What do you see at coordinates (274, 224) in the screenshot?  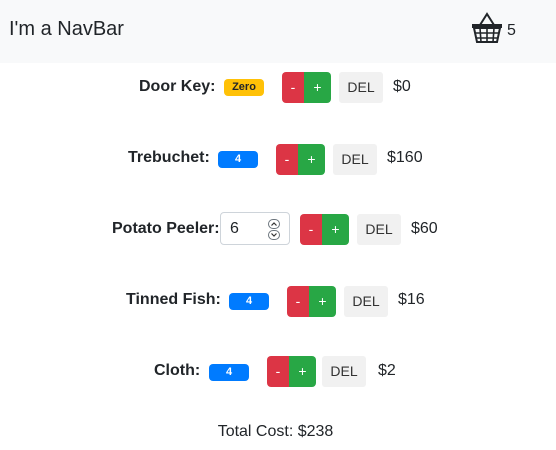 I see `chevron-up-icon` at bounding box center [274, 224].